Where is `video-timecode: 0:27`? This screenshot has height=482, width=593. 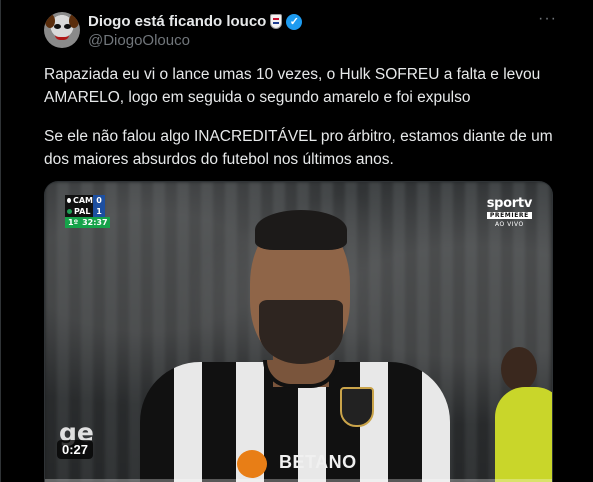 video-timecode: 0:27 is located at coordinates (75, 449).